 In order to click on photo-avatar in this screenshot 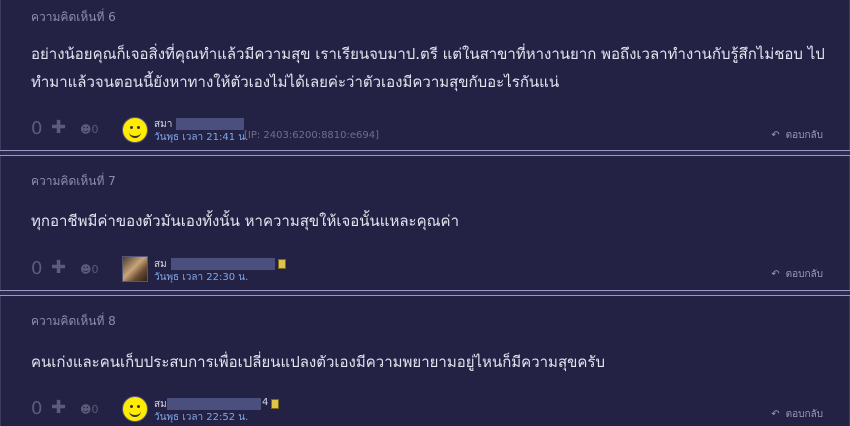, I will do `click(135, 269)`.